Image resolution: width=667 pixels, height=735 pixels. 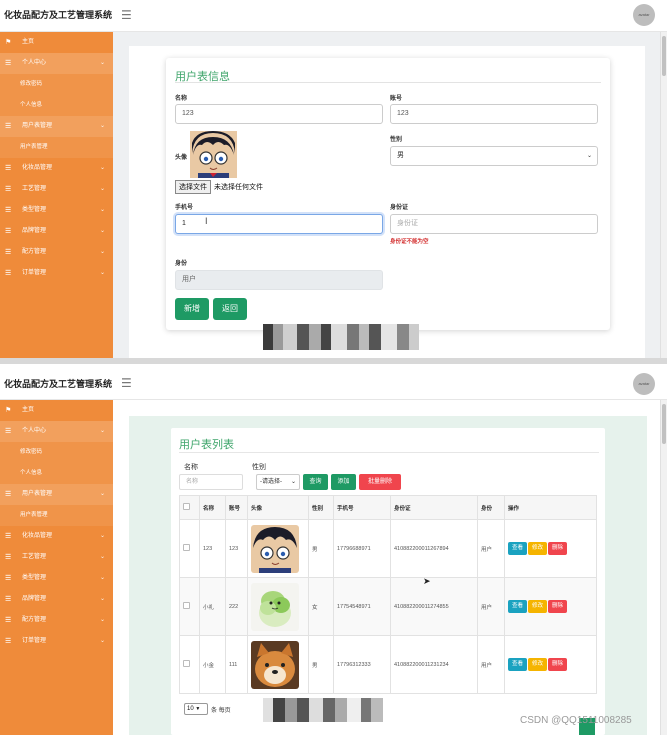 What do you see at coordinates (213, 154) in the screenshot?
I see `avatar-preview-image` at bounding box center [213, 154].